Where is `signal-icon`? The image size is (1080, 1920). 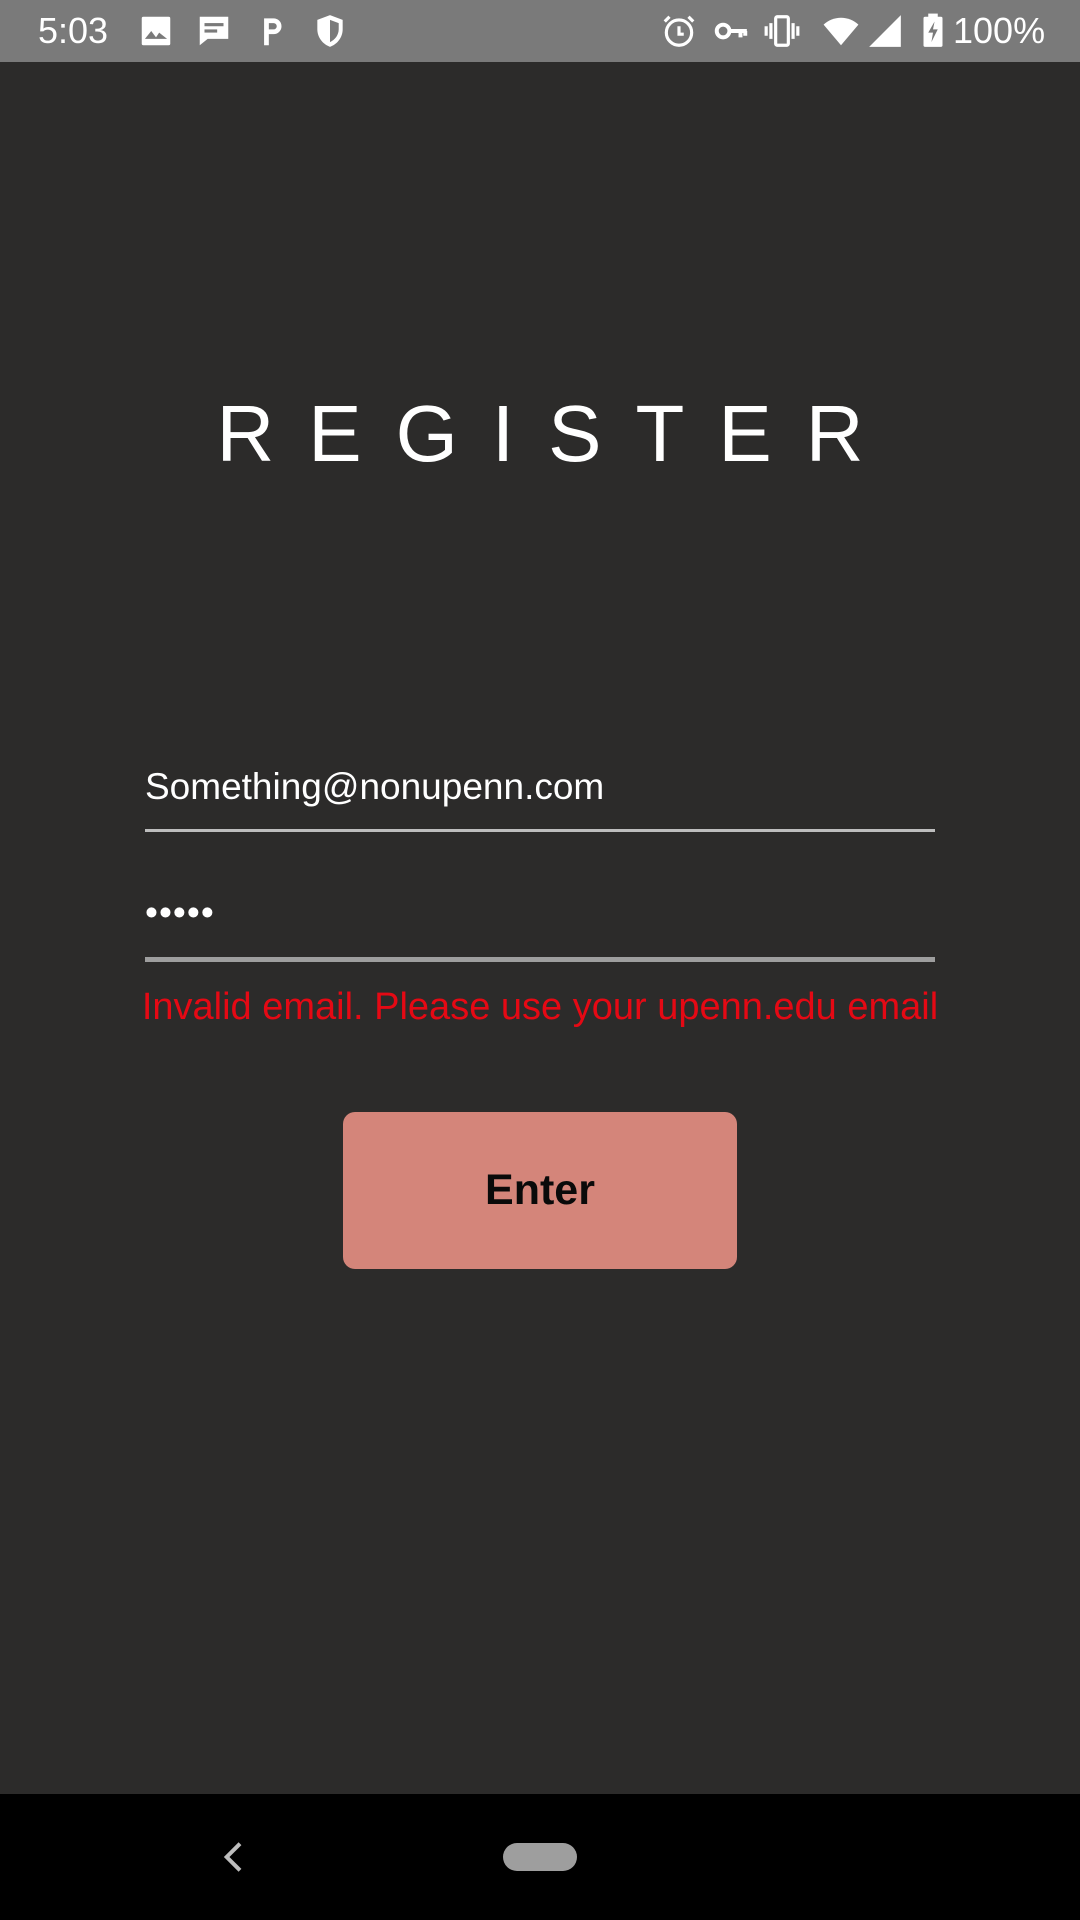 signal-icon is located at coordinates (885, 31).